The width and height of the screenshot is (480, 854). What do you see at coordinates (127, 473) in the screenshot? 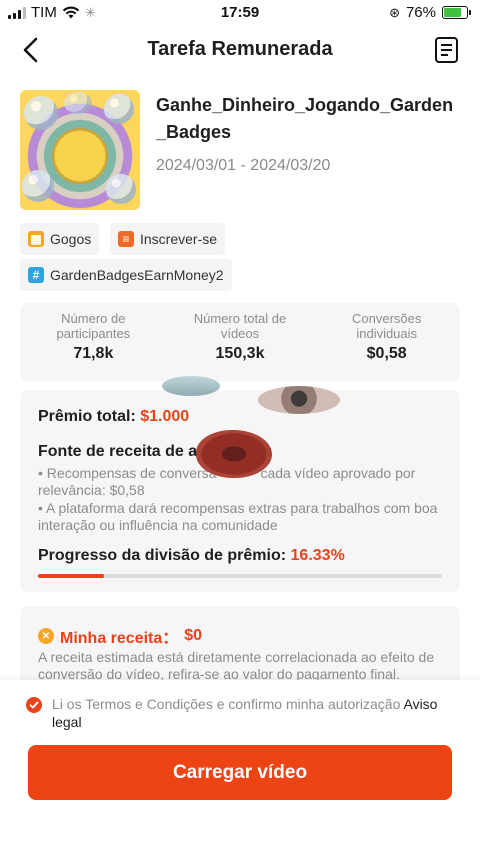
I see `bullet-text: • Recompensas de conversã` at bounding box center [127, 473].